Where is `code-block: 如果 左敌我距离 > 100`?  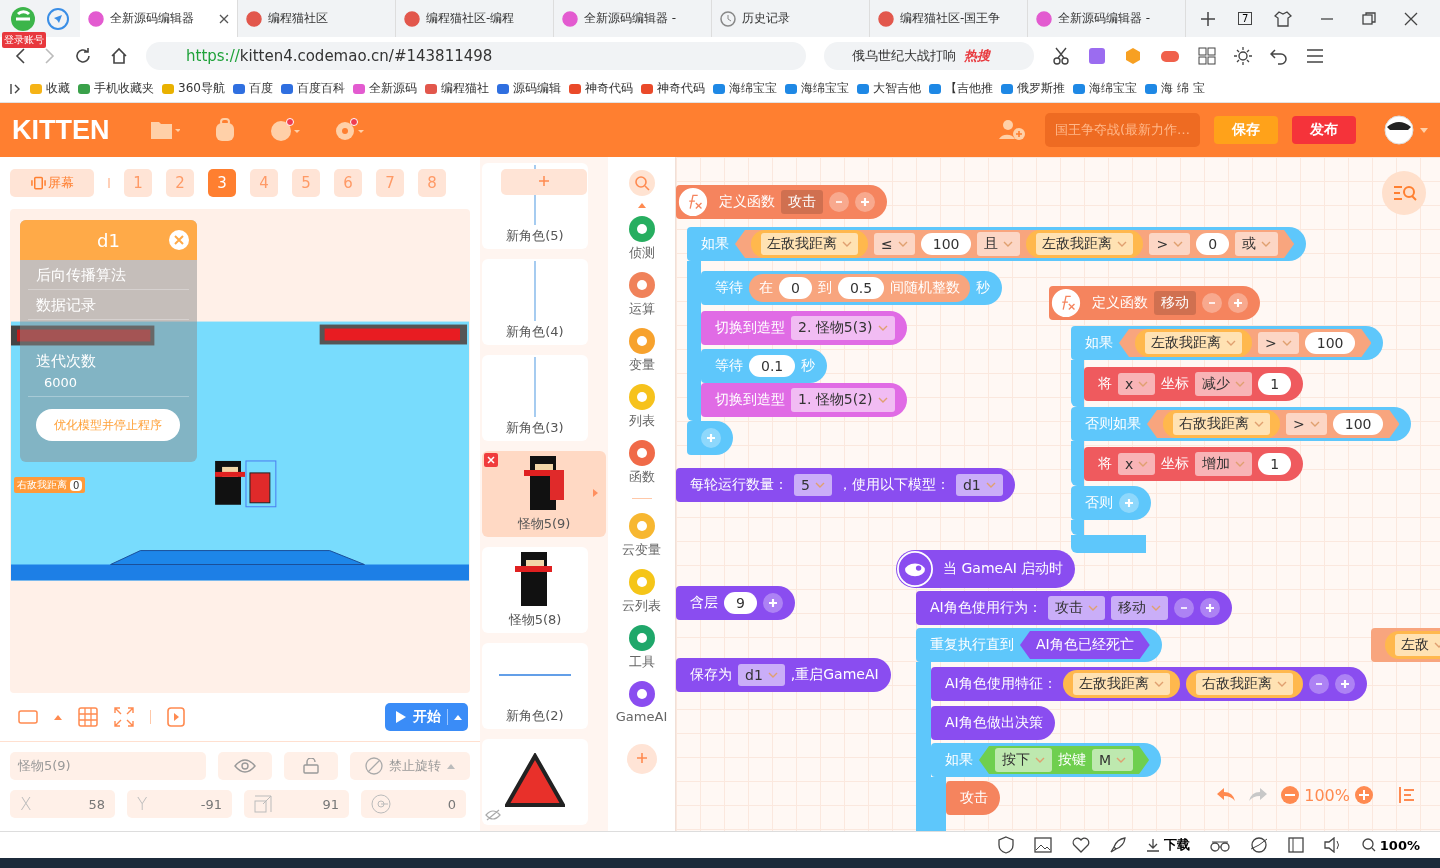
code-block: 如果 左敌我距离 > 100 is located at coordinates (1227, 343).